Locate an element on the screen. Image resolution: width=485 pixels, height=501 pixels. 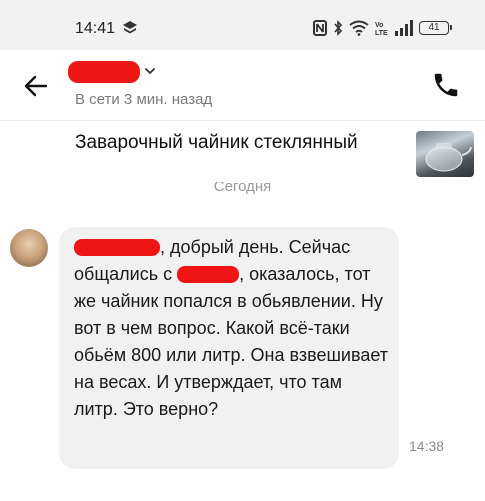
battery-icon: 41 is located at coordinates (435, 28).